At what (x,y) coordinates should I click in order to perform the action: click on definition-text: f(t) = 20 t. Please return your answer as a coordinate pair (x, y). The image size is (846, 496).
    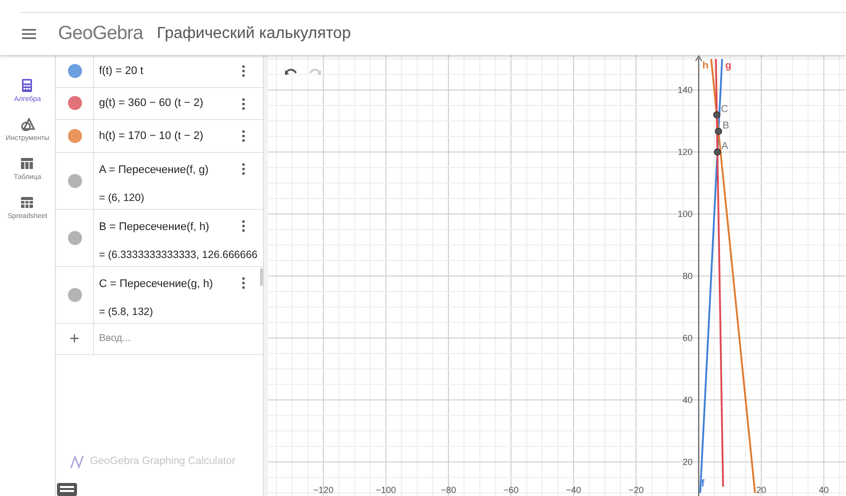
    Looking at the image, I should click on (181, 71).